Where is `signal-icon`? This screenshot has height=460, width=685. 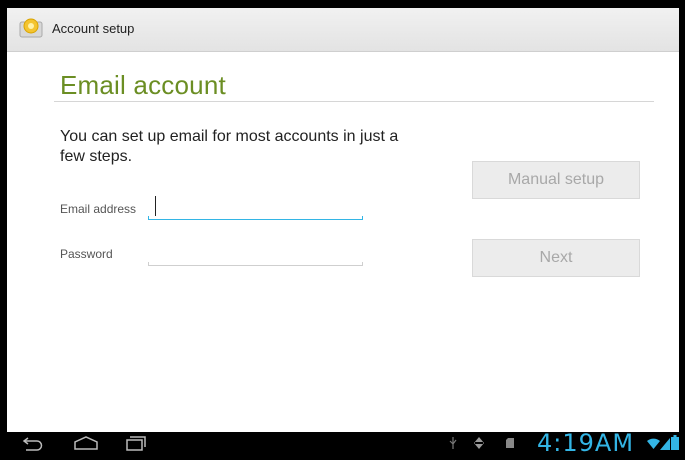
signal-icon is located at coordinates (665, 444).